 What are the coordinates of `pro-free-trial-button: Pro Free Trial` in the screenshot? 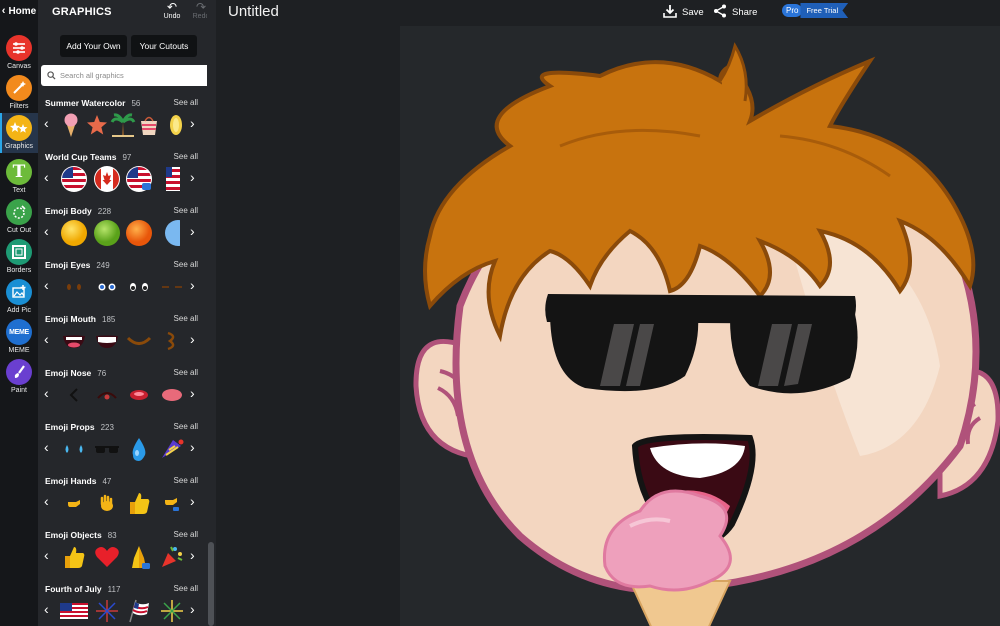 It's located at (815, 10).